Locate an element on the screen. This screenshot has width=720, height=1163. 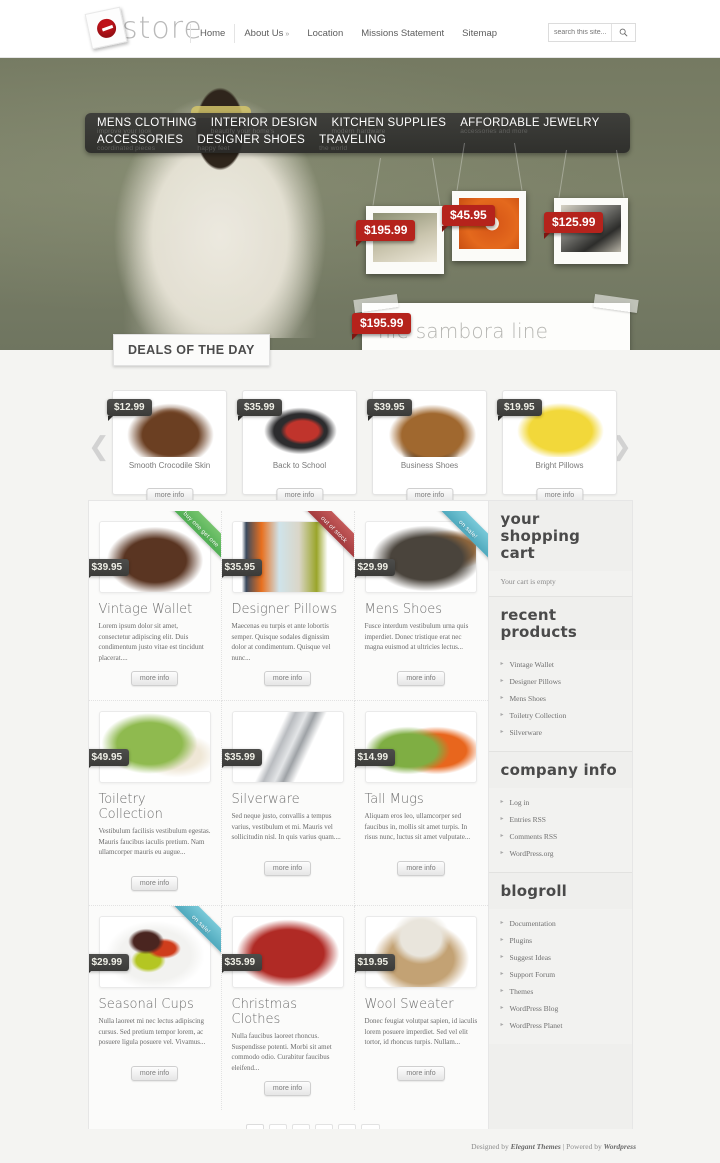
mainnav-item-designer-shoes: DESIGNER SHOES happy feet is located at coordinates (251, 144).